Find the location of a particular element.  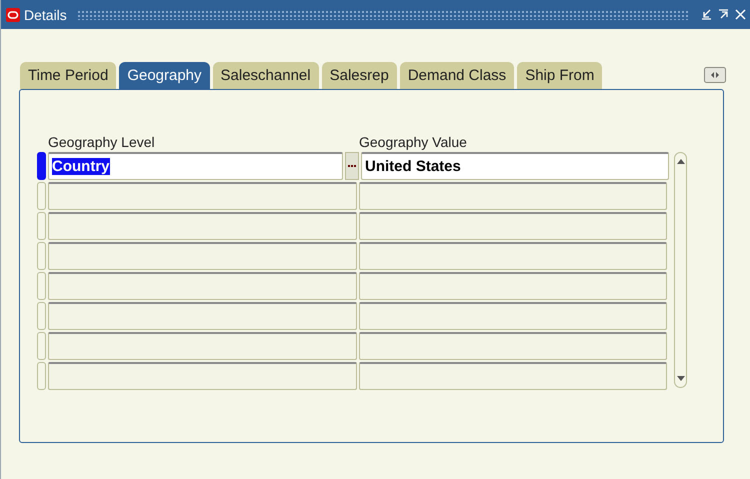

scrollbar is located at coordinates (680, 270).